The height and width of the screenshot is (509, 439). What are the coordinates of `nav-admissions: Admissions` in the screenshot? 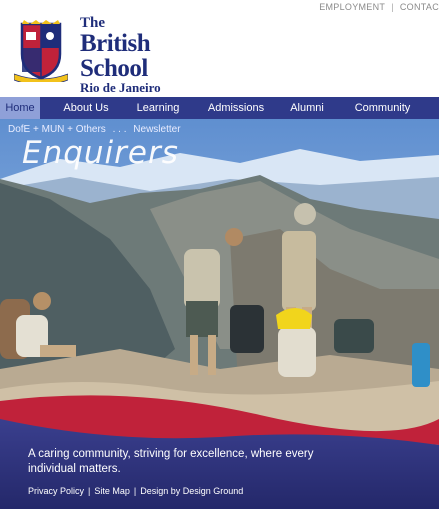 It's located at (236, 108).